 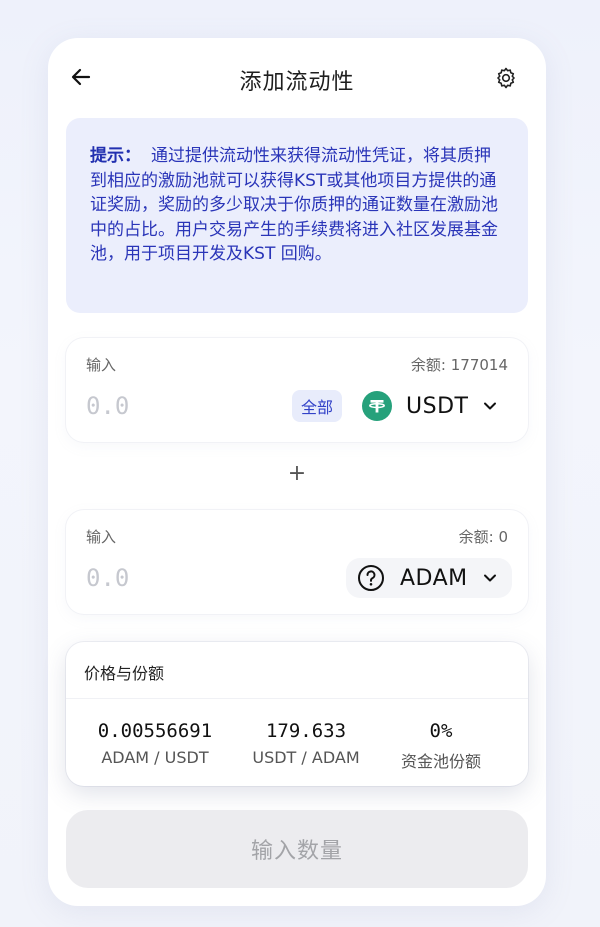 I want to click on token-b-name: ADAM, so click(x=434, y=578).